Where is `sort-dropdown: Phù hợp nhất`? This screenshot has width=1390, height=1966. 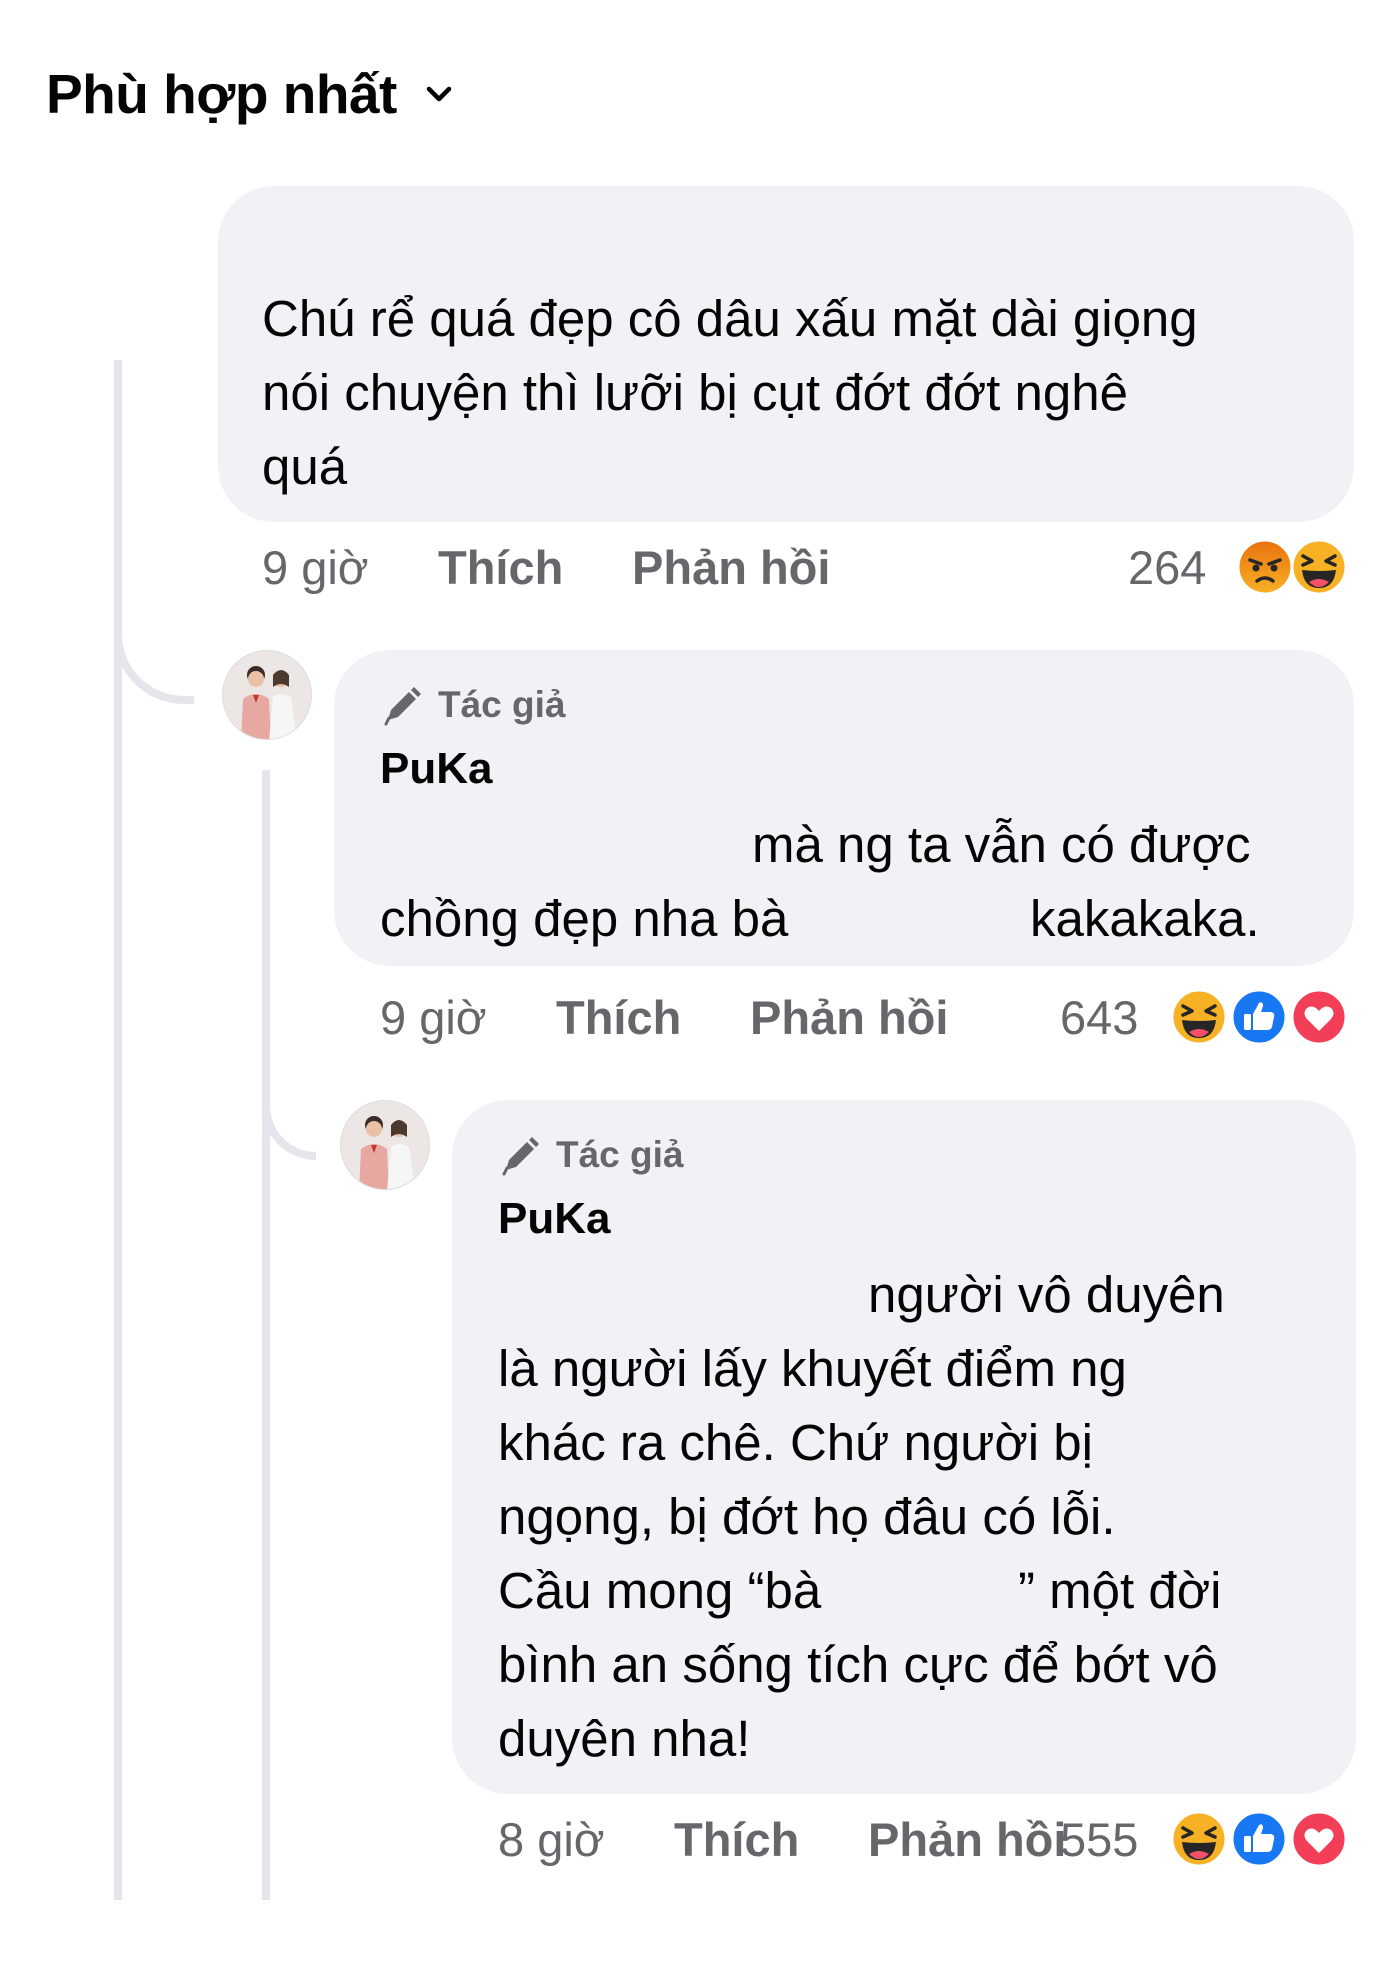
sort-dropdown: Phù hợp nhất is located at coordinates (252, 94).